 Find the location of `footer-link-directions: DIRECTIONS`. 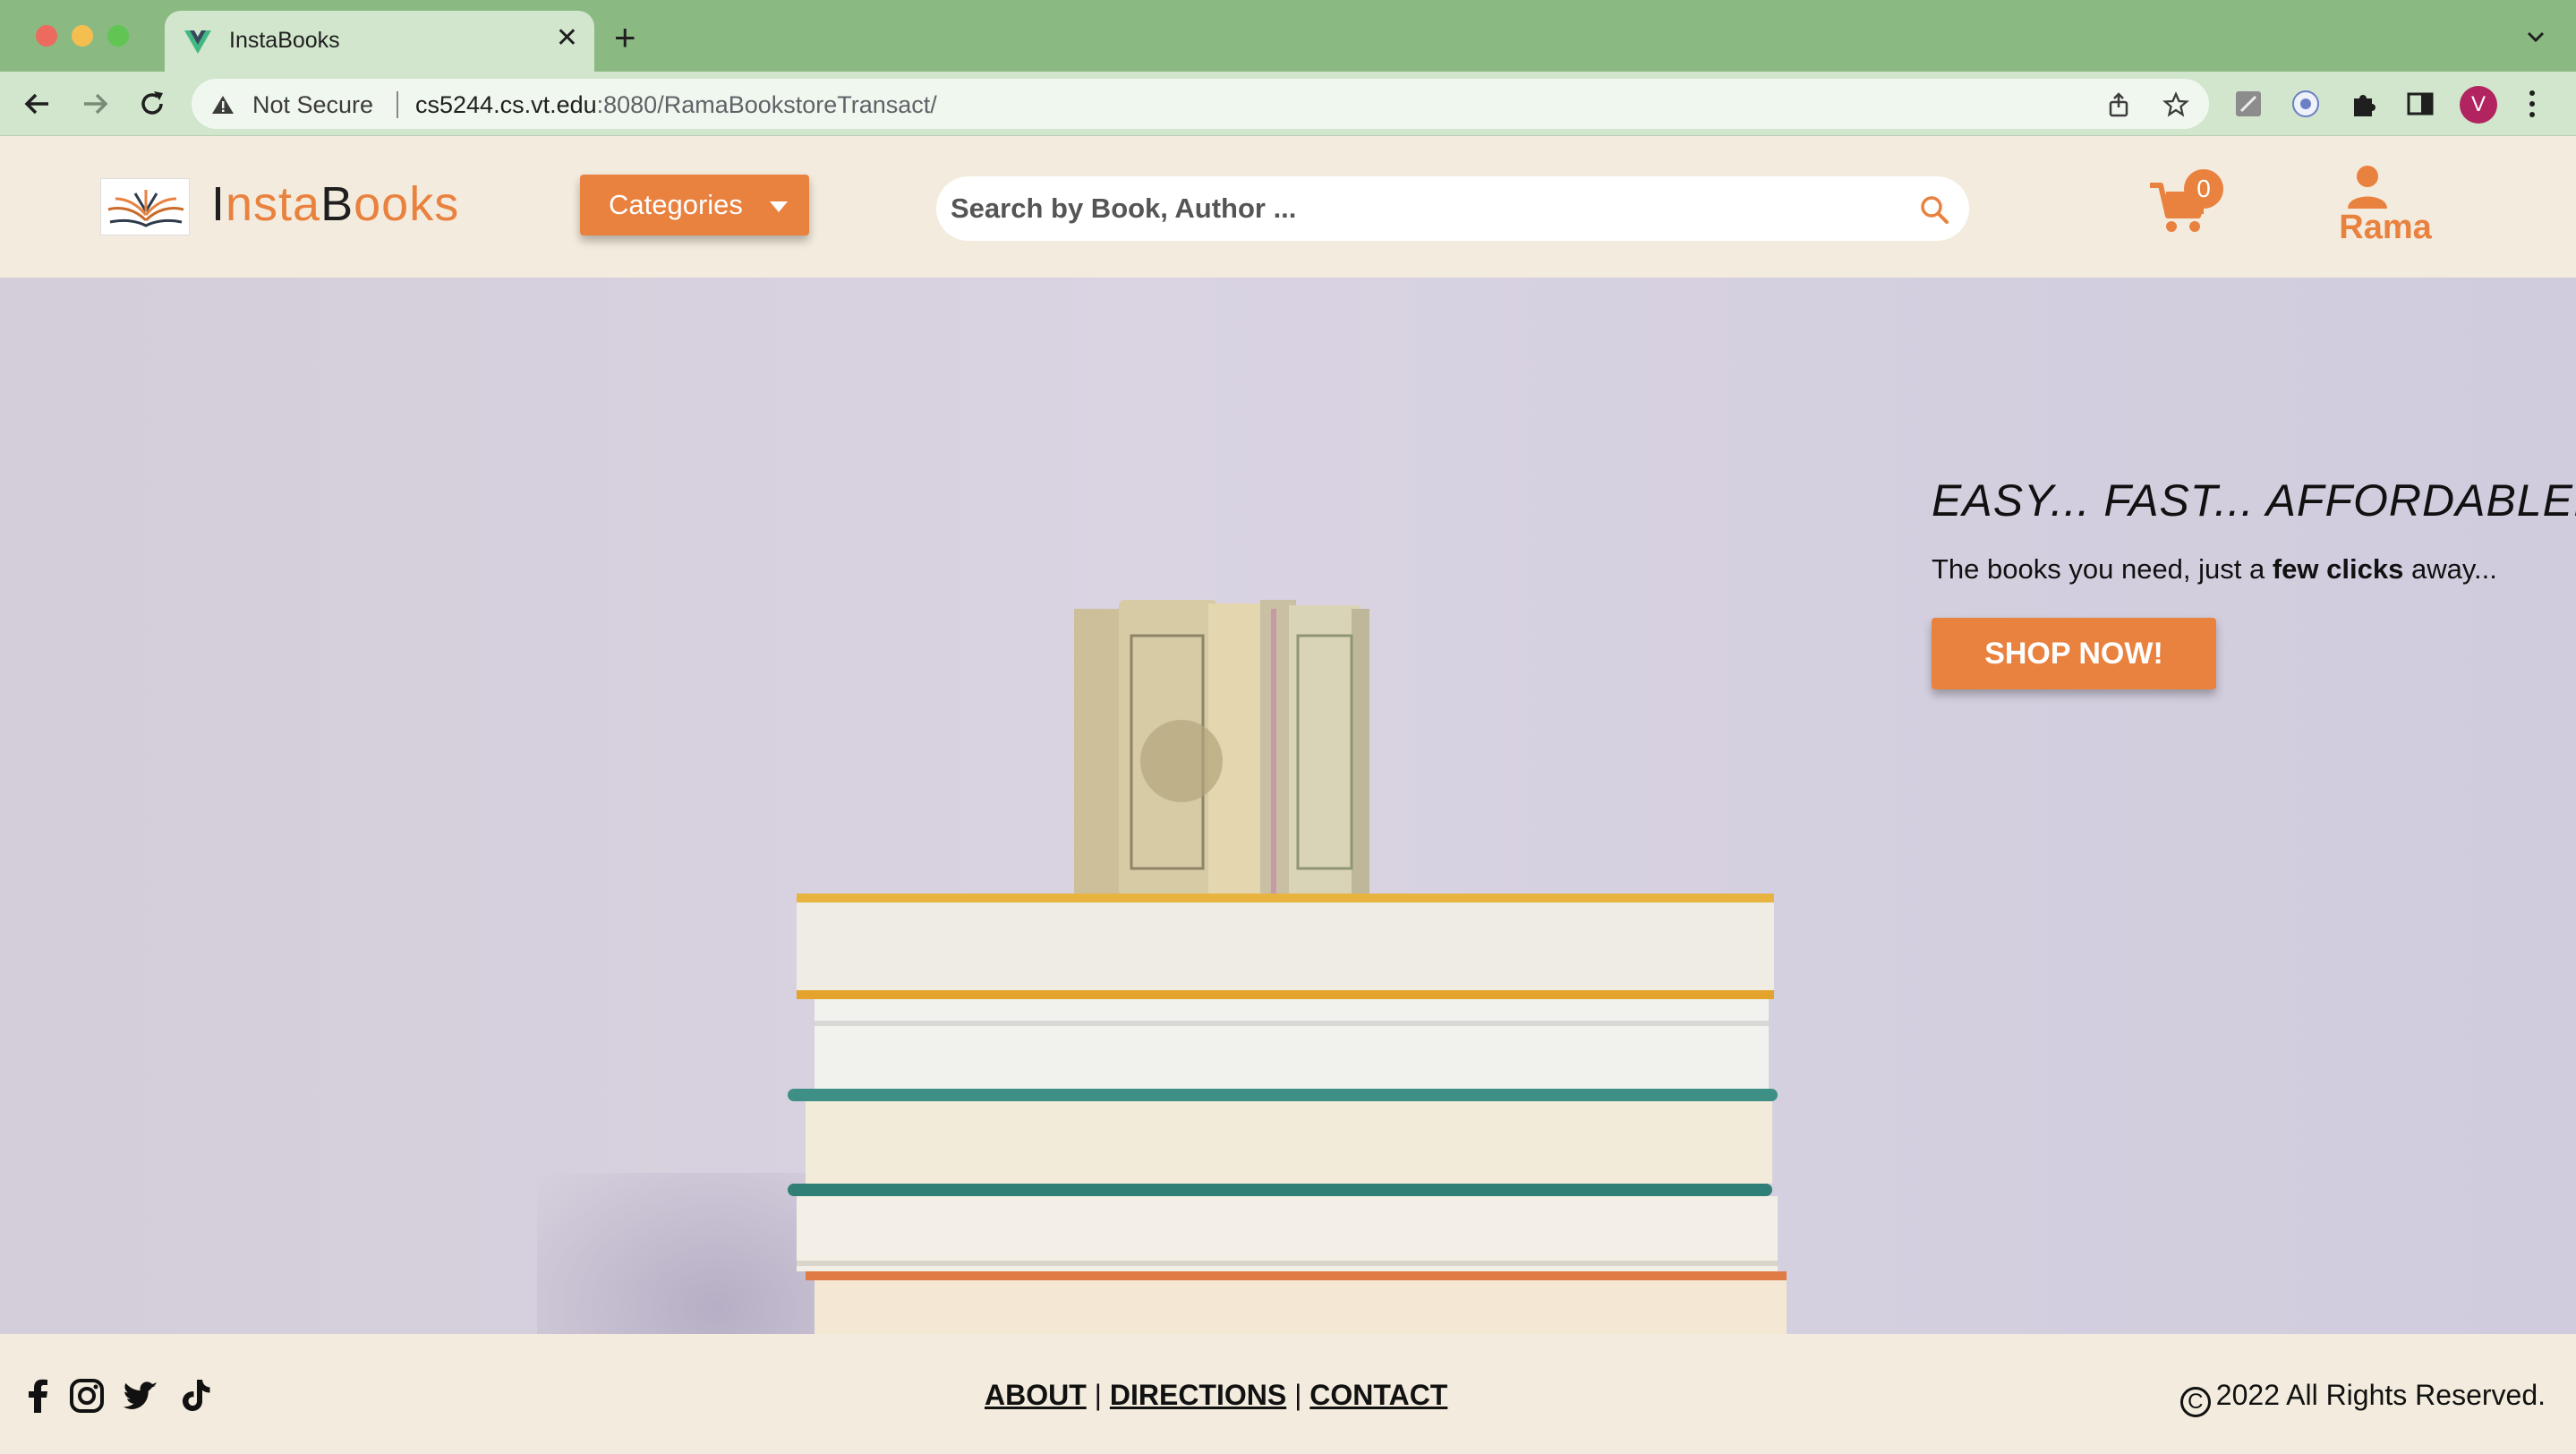

footer-link-directions: DIRECTIONS is located at coordinates (1198, 1395).